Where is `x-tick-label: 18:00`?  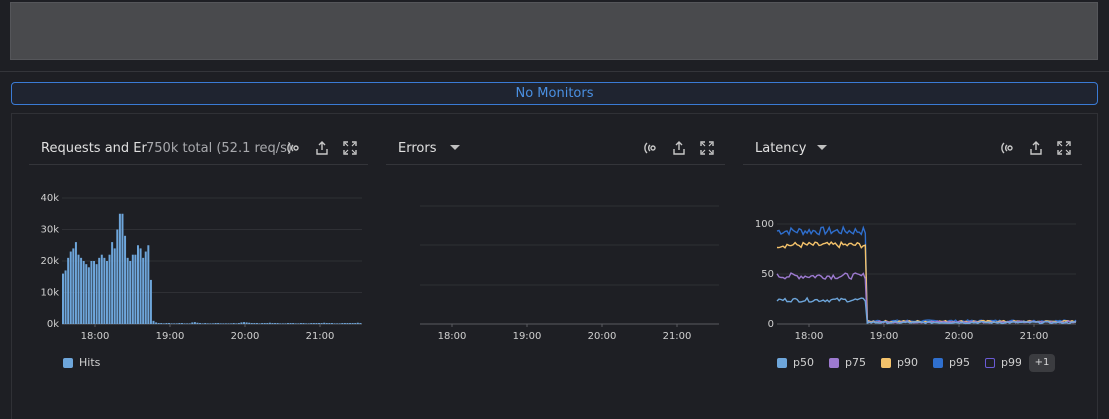 x-tick-label: 18:00 is located at coordinates (809, 336).